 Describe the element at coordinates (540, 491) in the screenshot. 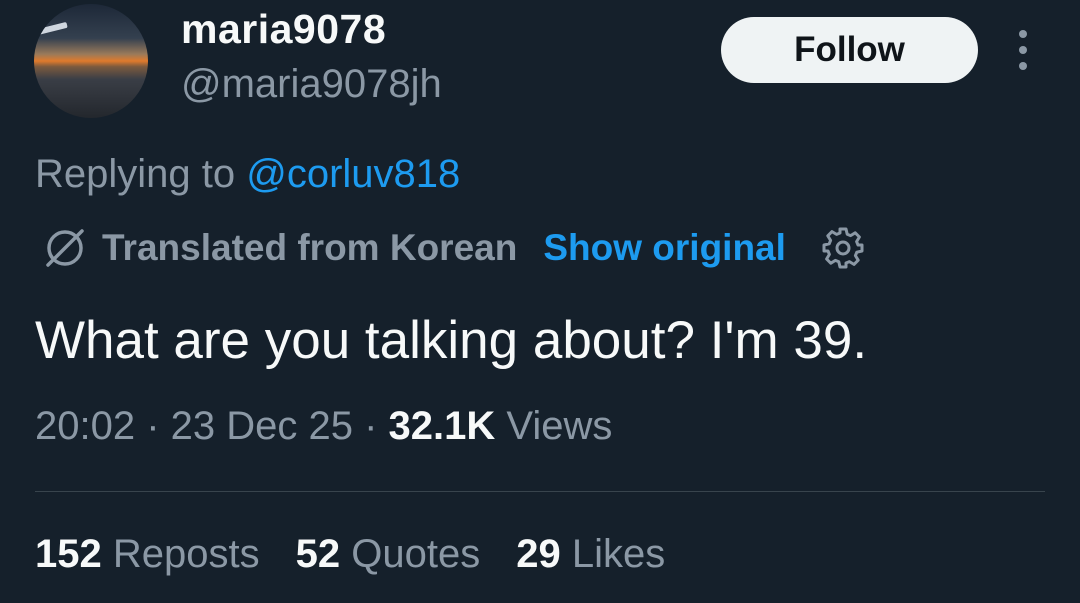

I see `divider` at that location.